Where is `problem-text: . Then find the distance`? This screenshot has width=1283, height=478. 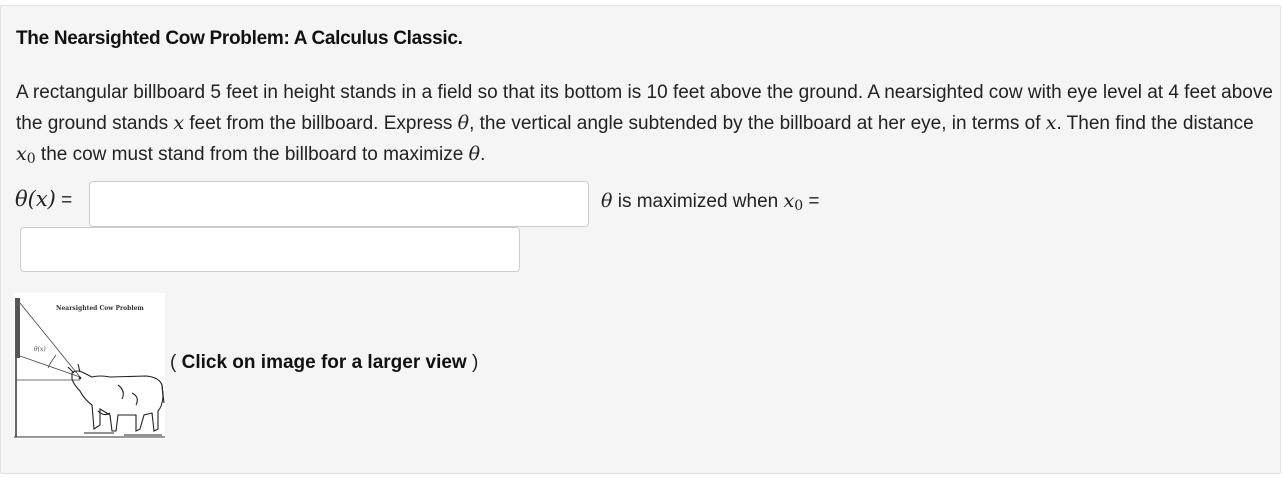 problem-text: . Then find the distance is located at coordinates (1155, 123).